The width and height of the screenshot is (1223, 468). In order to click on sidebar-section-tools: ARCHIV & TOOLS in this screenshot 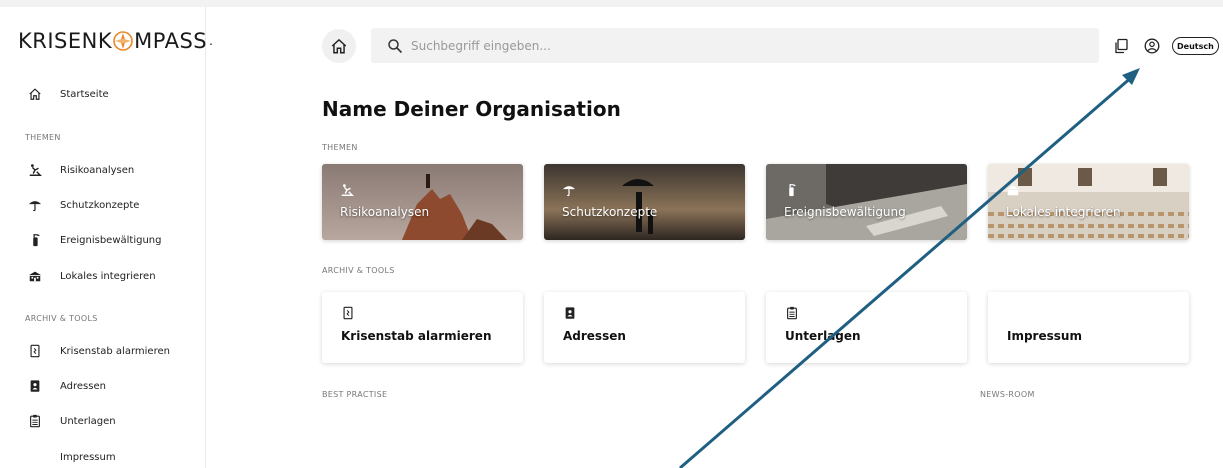, I will do `click(61, 318)`.